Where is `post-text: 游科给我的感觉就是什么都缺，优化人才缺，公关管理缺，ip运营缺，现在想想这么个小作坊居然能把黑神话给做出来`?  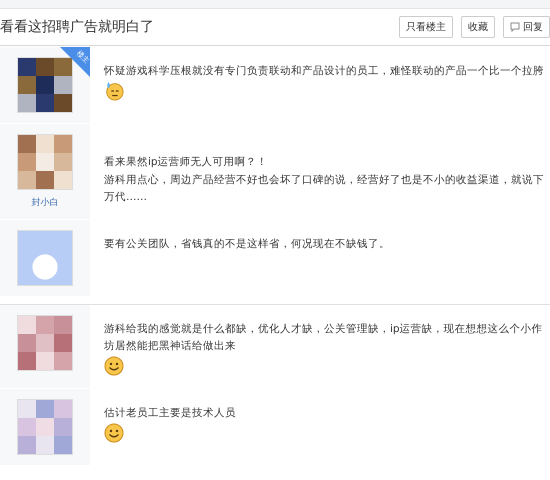
post-text: 游科给我的感觉就是什么都缺，优化人才缺，公关管理缺，ip运营缺，现在想想这么个小作坊居然能把黑神话给做出来 is located at coordinates (324, 338).